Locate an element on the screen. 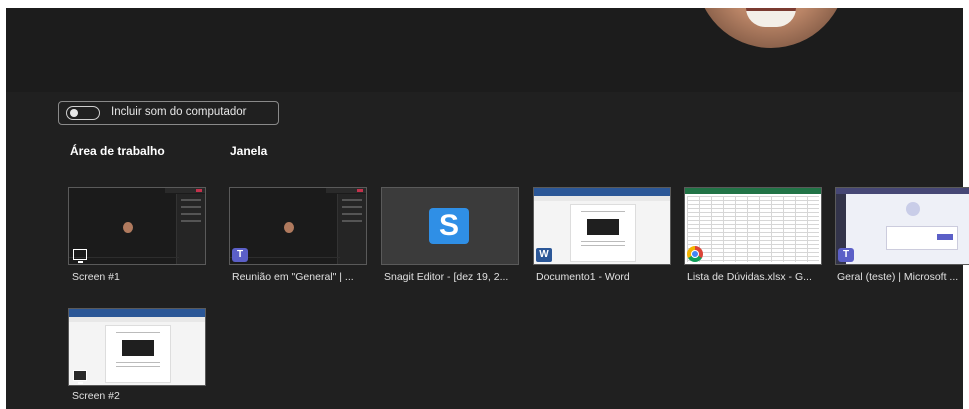 Image resolution: width=969 pixels, height=409 pixels. word-document-window-thumbnail: W is located at coordinates (602, 226).